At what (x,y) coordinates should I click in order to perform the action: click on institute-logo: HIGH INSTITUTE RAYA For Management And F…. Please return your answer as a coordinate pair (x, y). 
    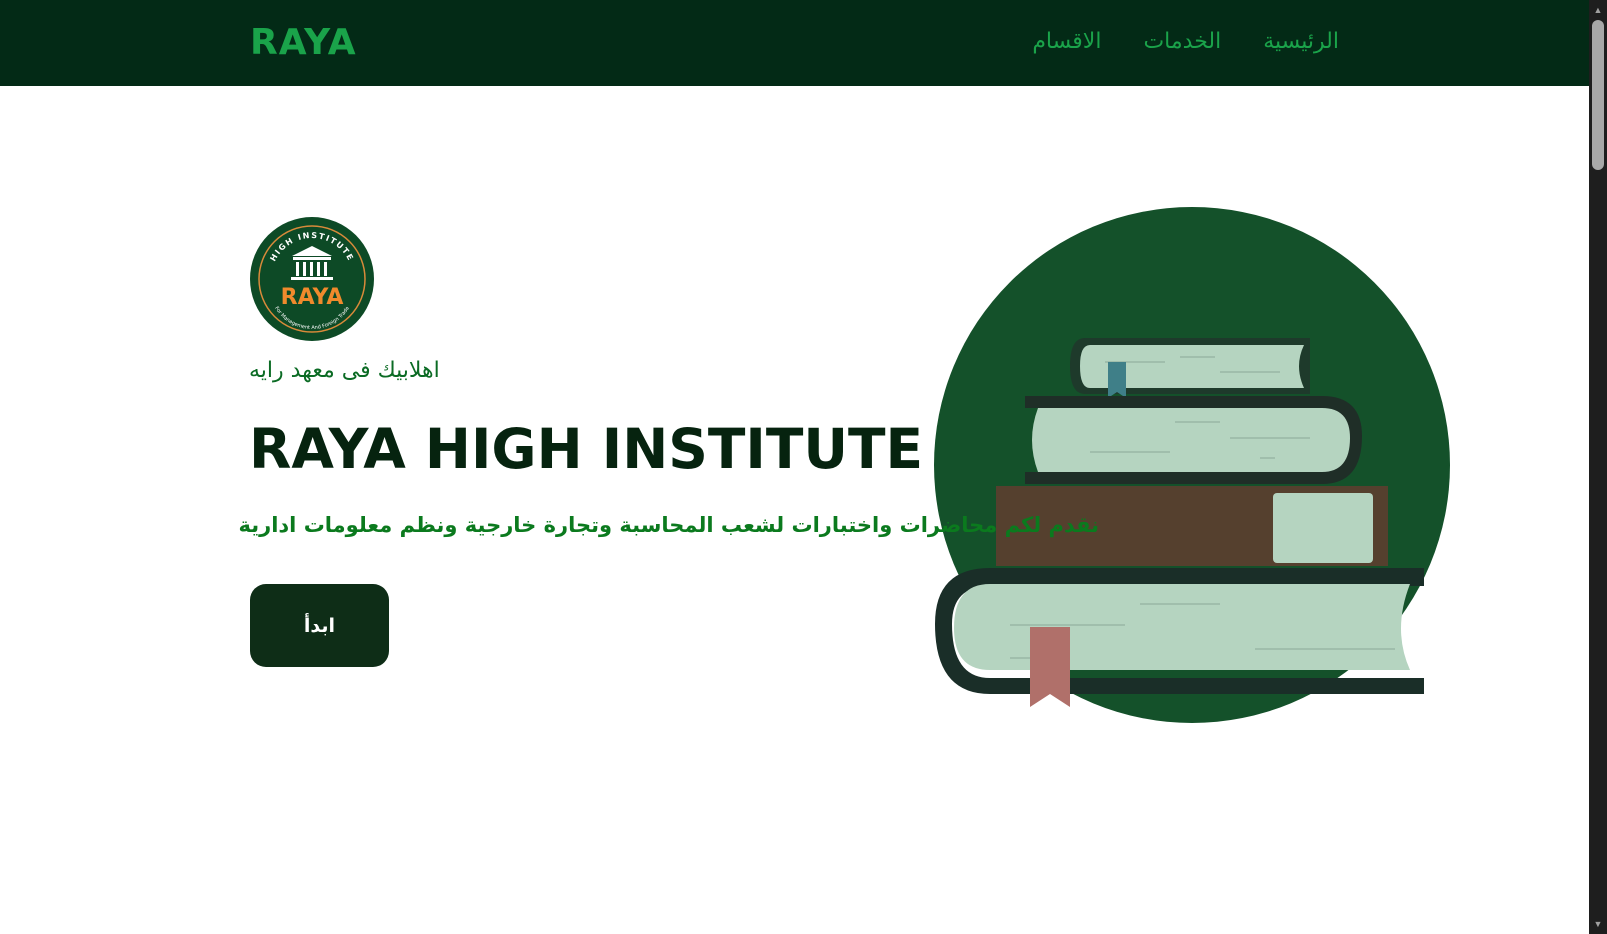
    Looking at the image, I should click on (312, 279).